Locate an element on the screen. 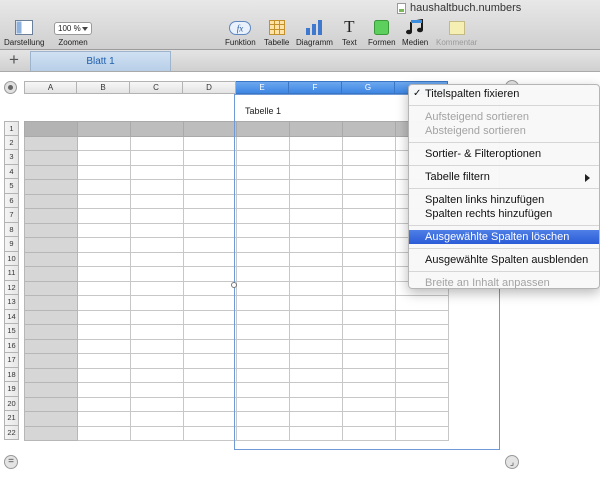 The image size is (600, 482). menu-item: ✓ Titelspalten fixieren is located at coordinates (504, 94).